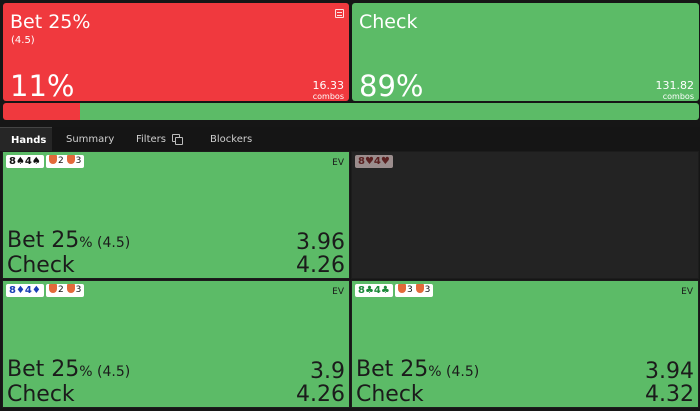  What do you see at coordinates (177, 139) in the screenshot?
I see `copy-icon` at bounding box center [177, 139].